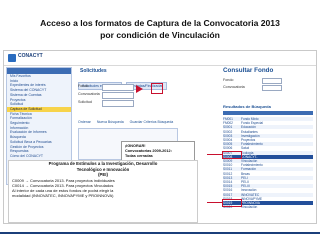 The width and height of the screenshot is (320, 247). What do you see at coordinates (85, 102) in the screenshot?
I see `field-label-solicitud: Solicitud` at bounding box center [85, 102].